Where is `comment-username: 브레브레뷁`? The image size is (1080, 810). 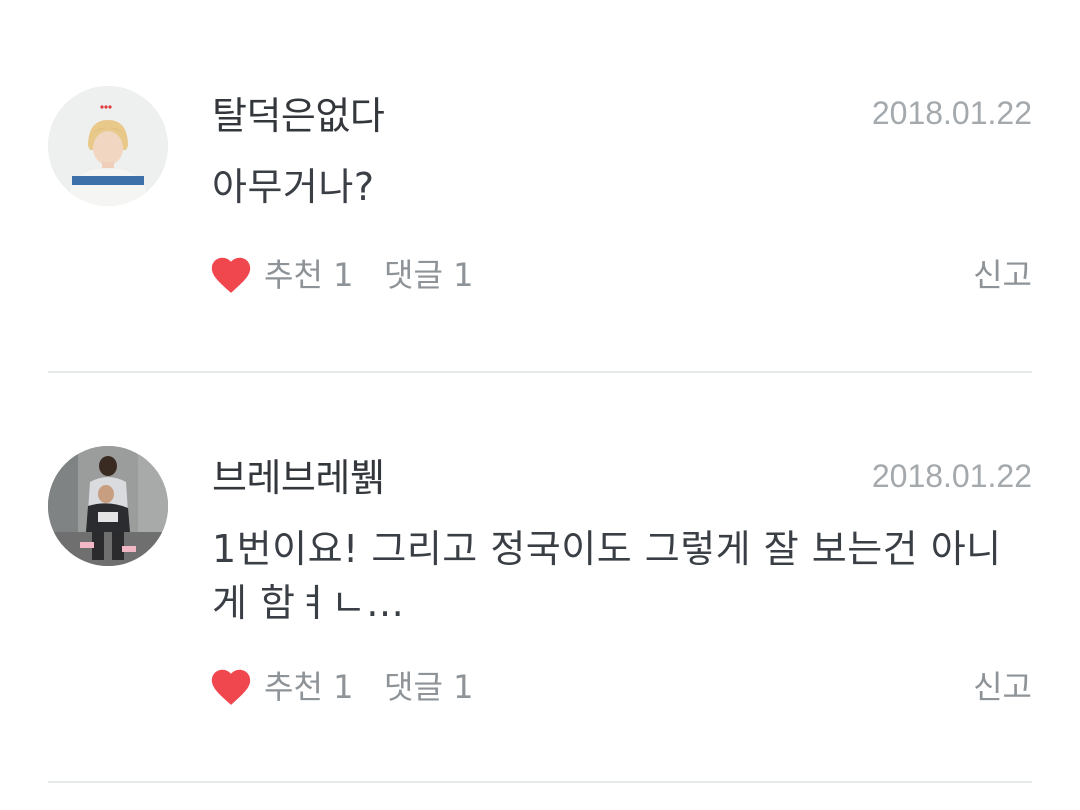 comment-username: 브레브레뷁 is located at coordinates (298, 478).